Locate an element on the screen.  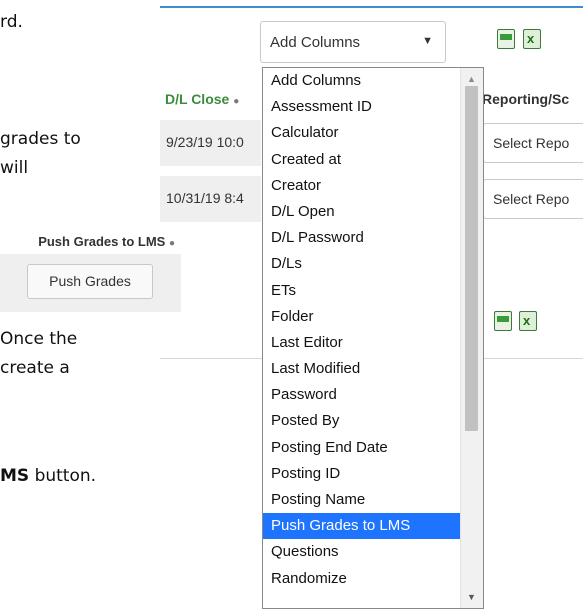
table-row: 9/23/19 10:0 is located at coordinates (210, 143).